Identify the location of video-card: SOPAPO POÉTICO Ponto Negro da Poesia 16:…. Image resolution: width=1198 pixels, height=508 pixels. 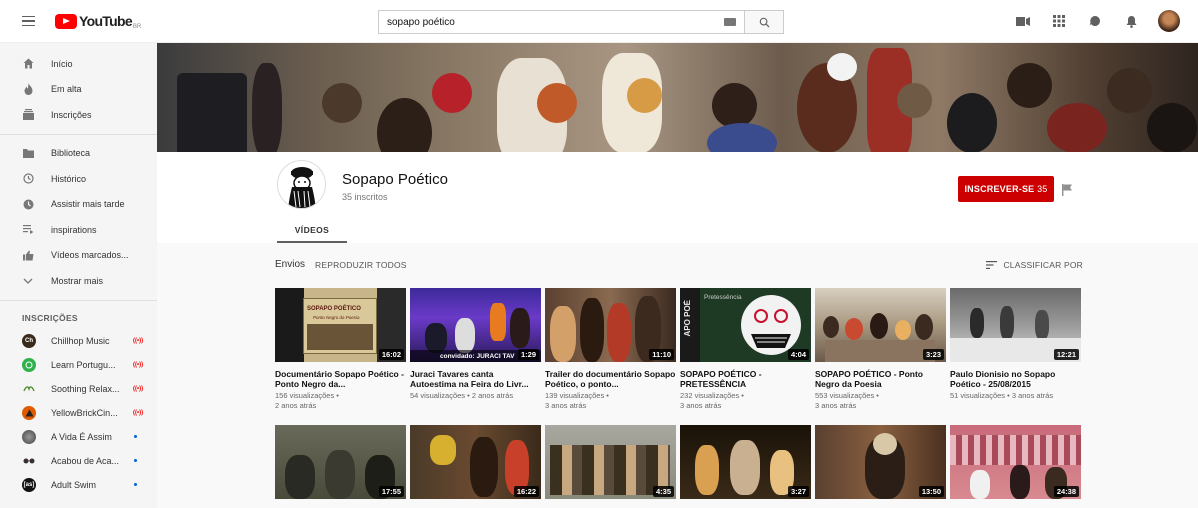
(340, 349).